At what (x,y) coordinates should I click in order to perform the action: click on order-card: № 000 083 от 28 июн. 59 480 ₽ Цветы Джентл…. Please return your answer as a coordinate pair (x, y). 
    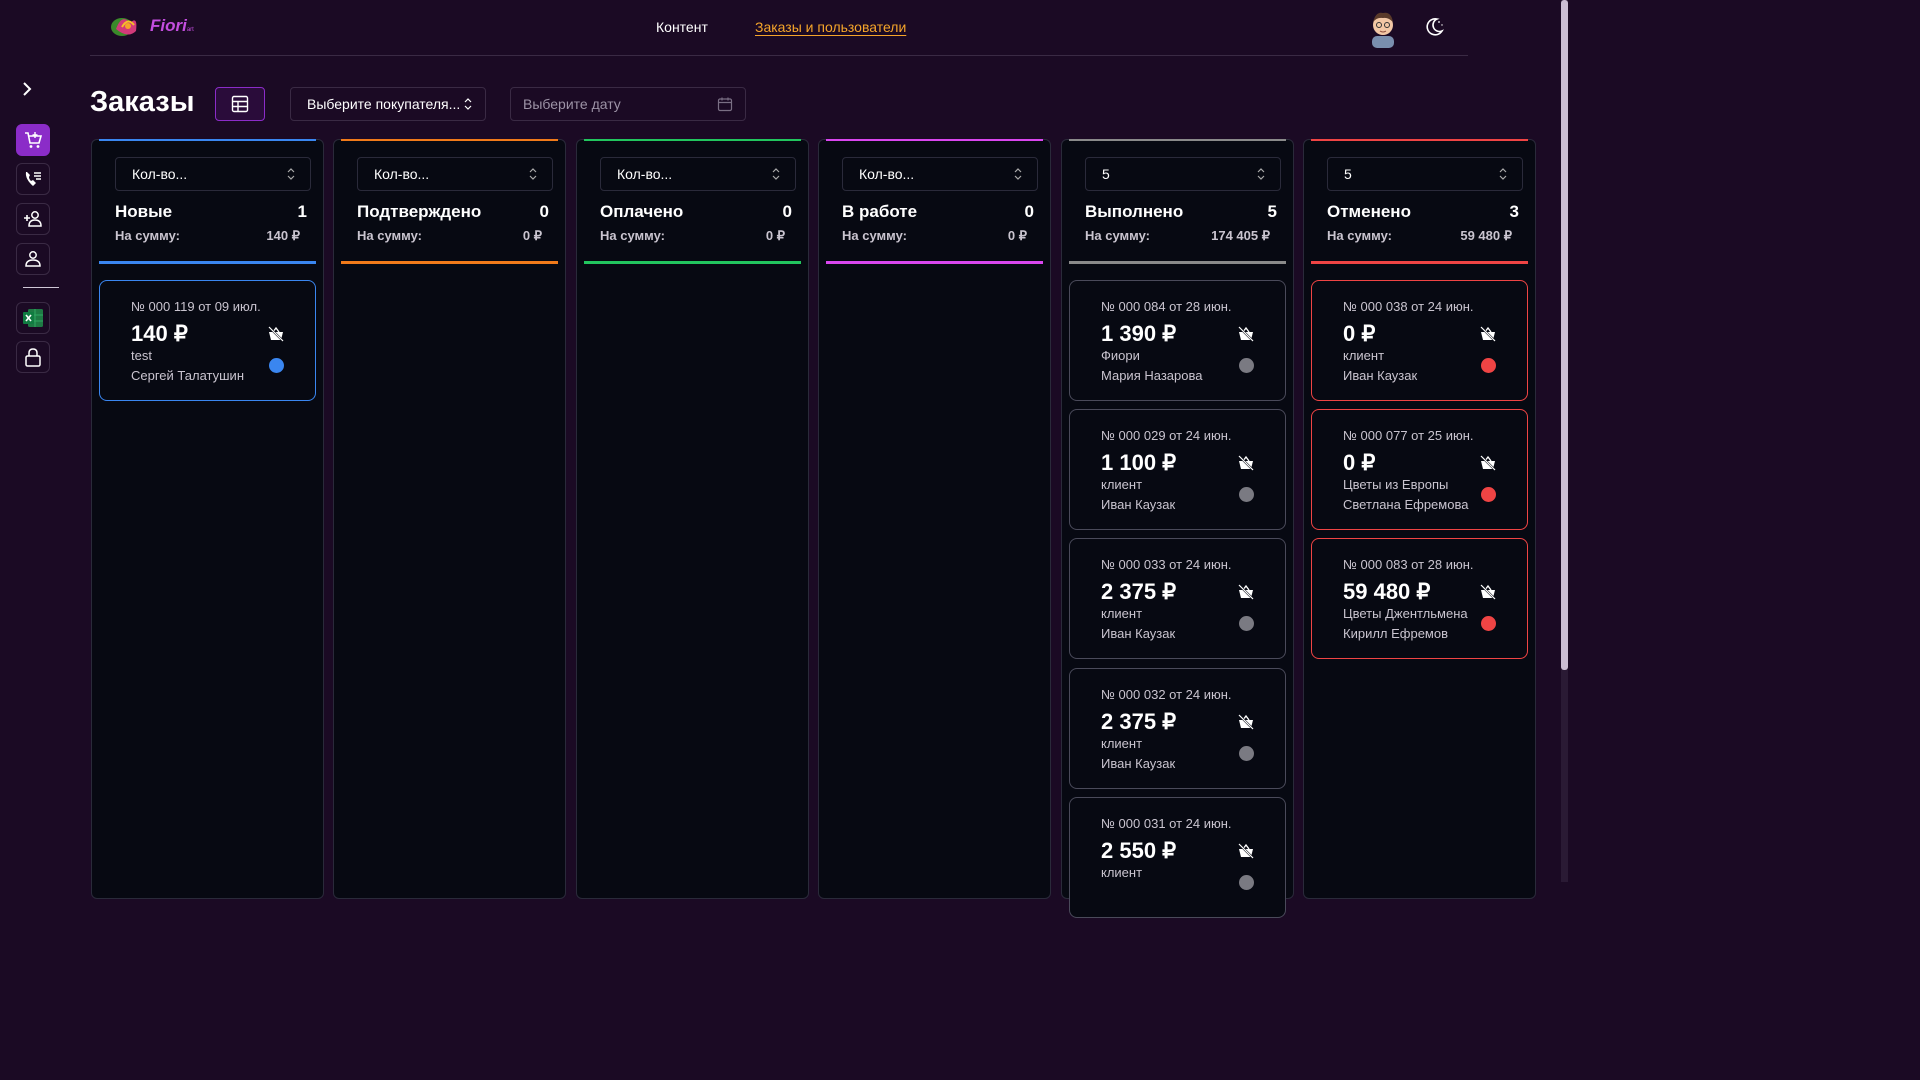
    Looking at the image, I should click on (1419, 598).